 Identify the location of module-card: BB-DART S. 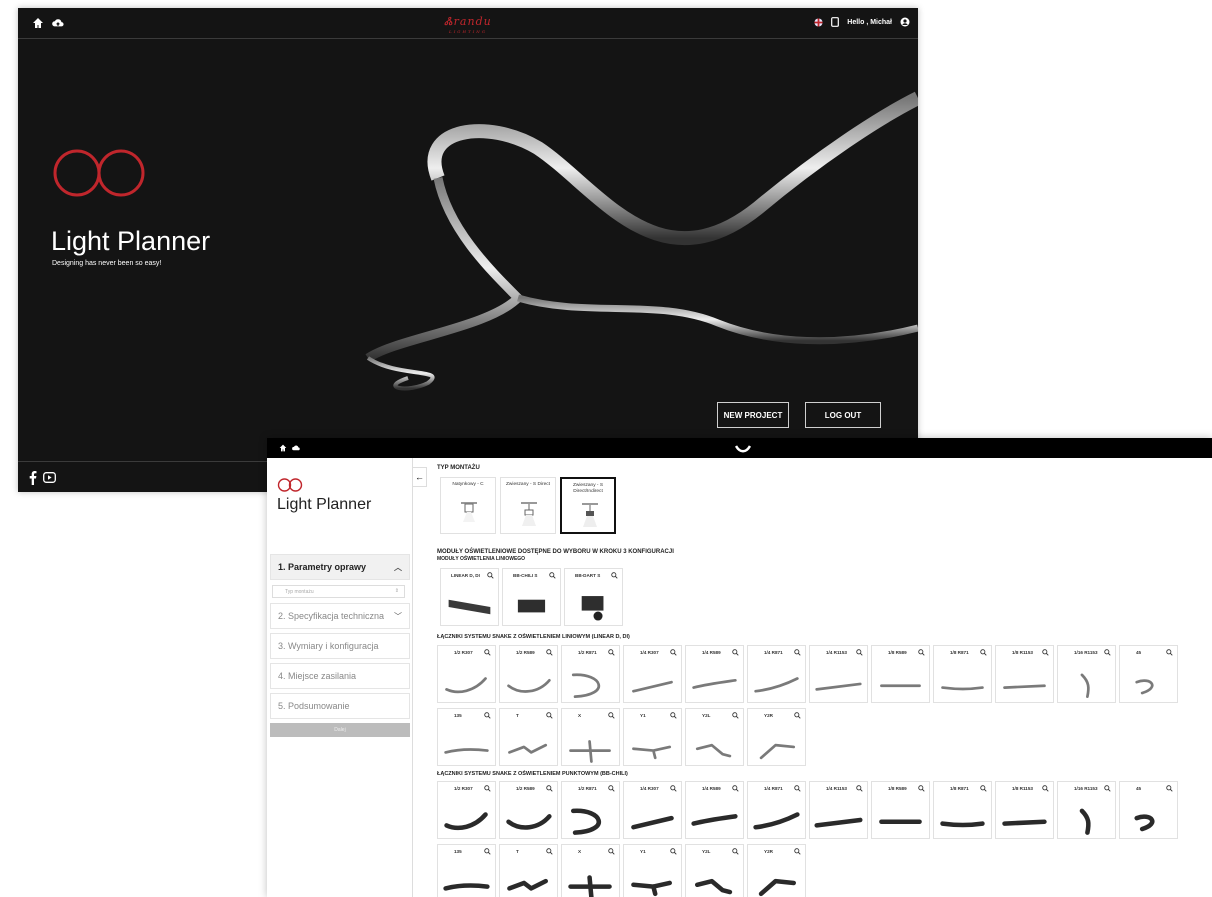
(593, 597).